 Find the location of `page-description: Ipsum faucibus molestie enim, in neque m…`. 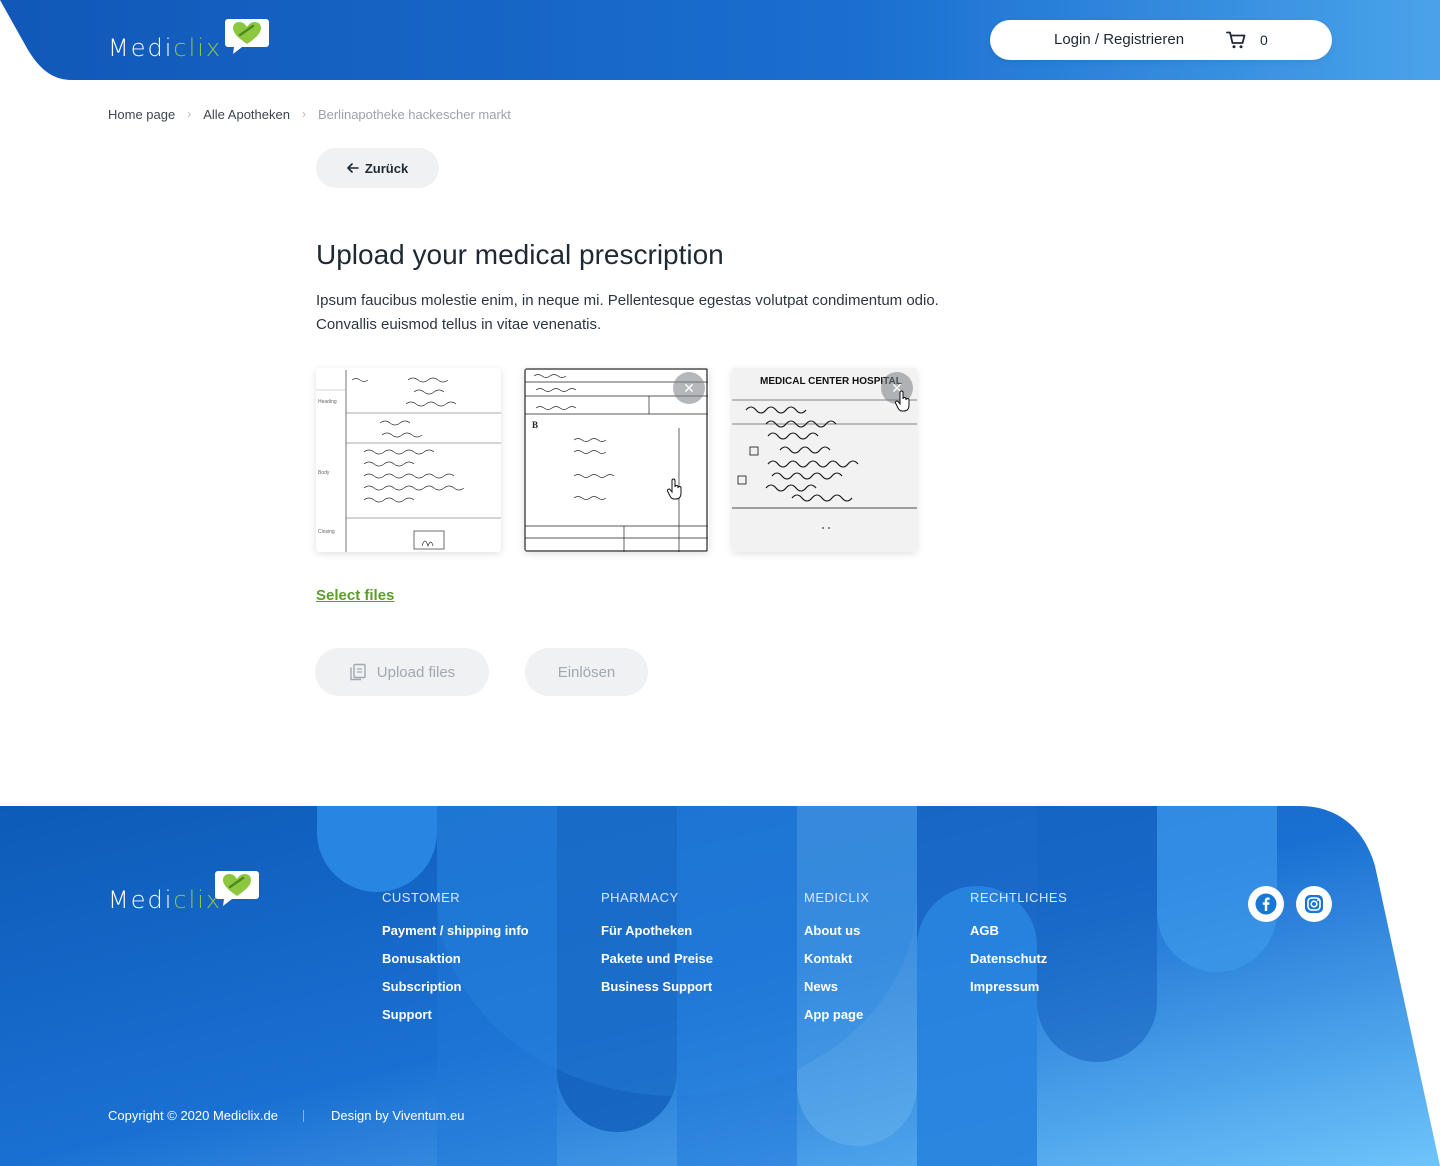

page-description: Ipsum faucibus molestie enim, in neque m… is located at coordinates (627, 312).